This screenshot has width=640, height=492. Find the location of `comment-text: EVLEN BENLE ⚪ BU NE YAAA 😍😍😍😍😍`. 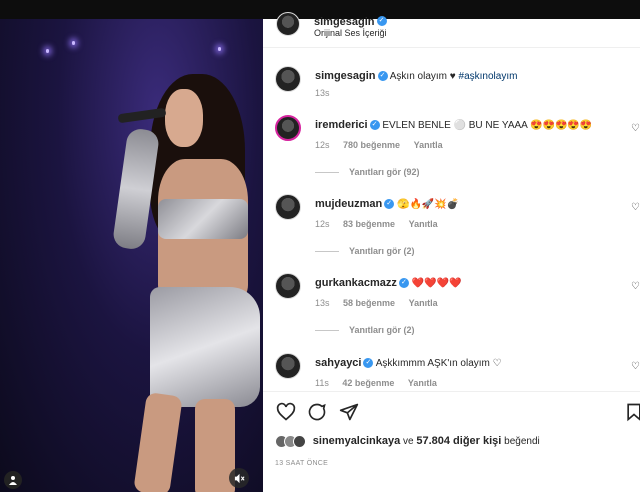

comment-text: EVLEN BENLE ⚪ BU NE YAAA 😍😍😍😍😍 is located at coordinates (487, 125).